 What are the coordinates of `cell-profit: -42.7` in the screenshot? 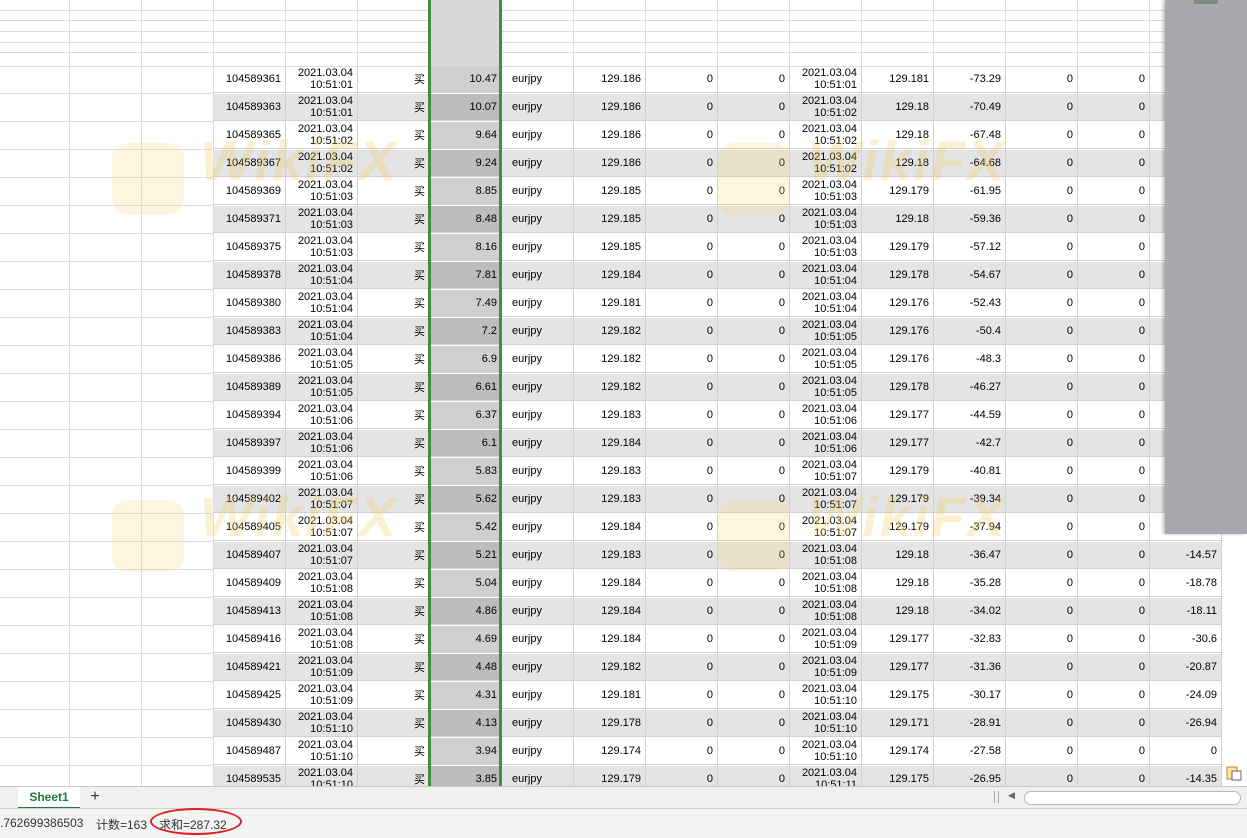 It's located at (970, 443).